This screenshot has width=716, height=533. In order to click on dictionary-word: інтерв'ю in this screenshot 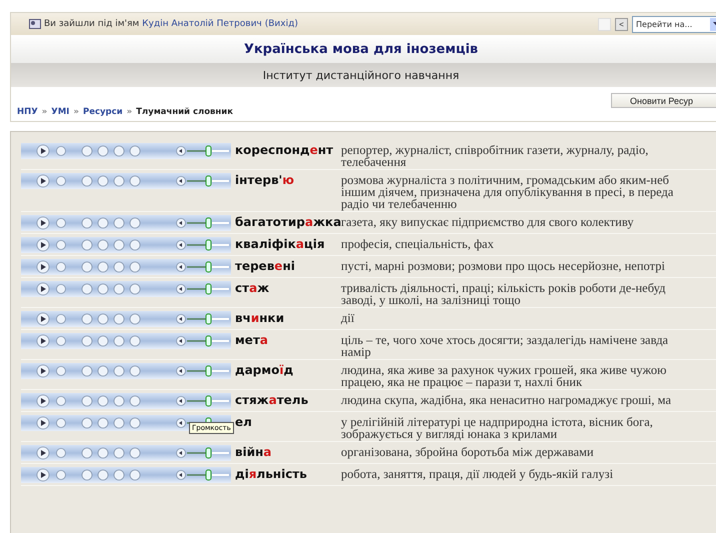, I will do `click(265, 179)`.